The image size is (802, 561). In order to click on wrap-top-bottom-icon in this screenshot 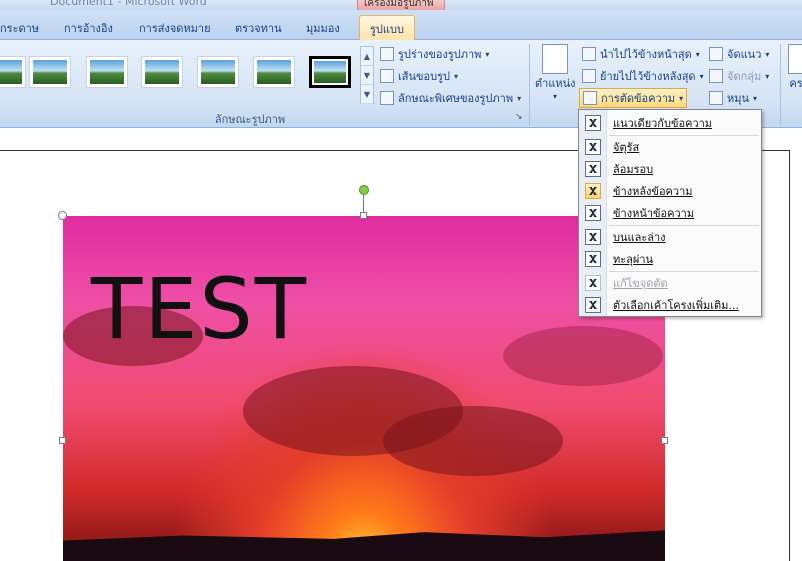, I will do `click(593, 237)`.